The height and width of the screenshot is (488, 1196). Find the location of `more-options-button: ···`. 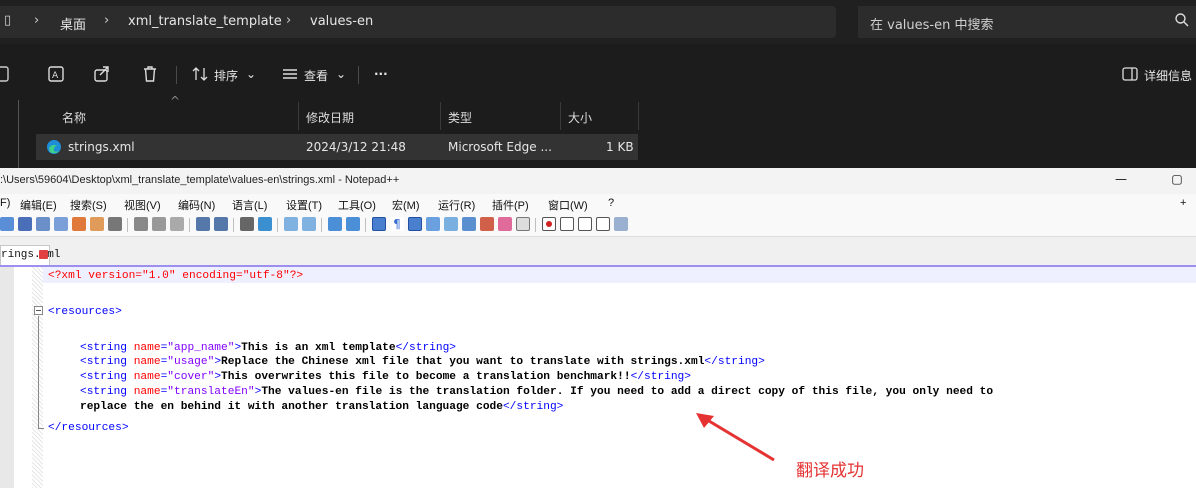

more-options-button: ··· is located at coordinates (381, 74).